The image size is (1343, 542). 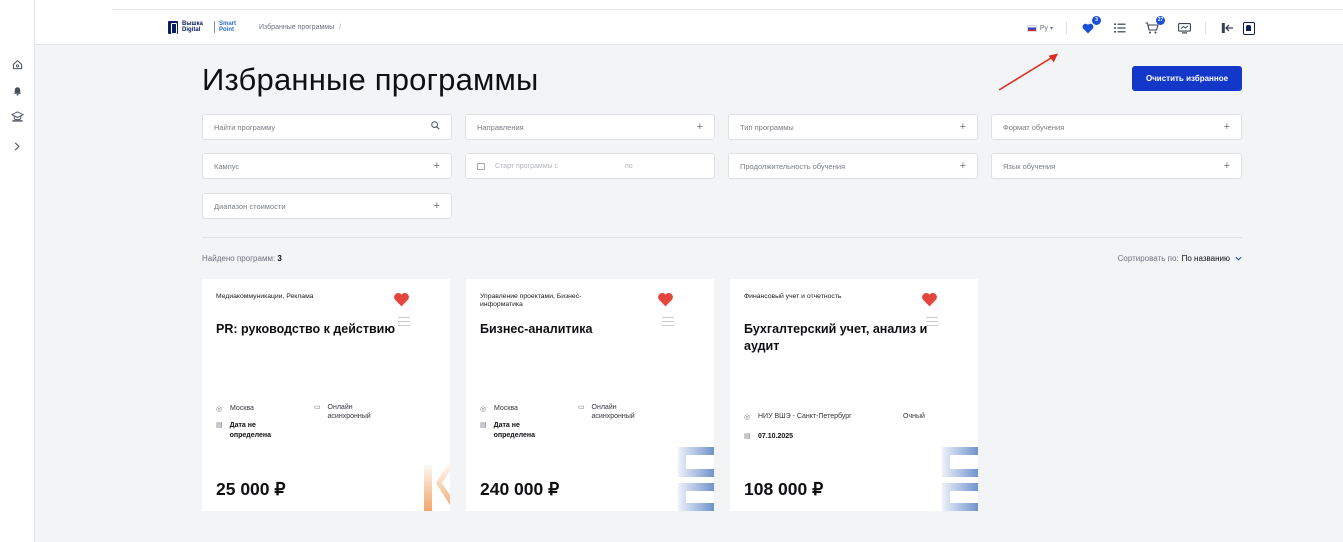 What do you see at coordinates (327, 206) in the screenshot?
I see `filter-price-range: Диапазон стоимости +` at bounding box center [327, 206].